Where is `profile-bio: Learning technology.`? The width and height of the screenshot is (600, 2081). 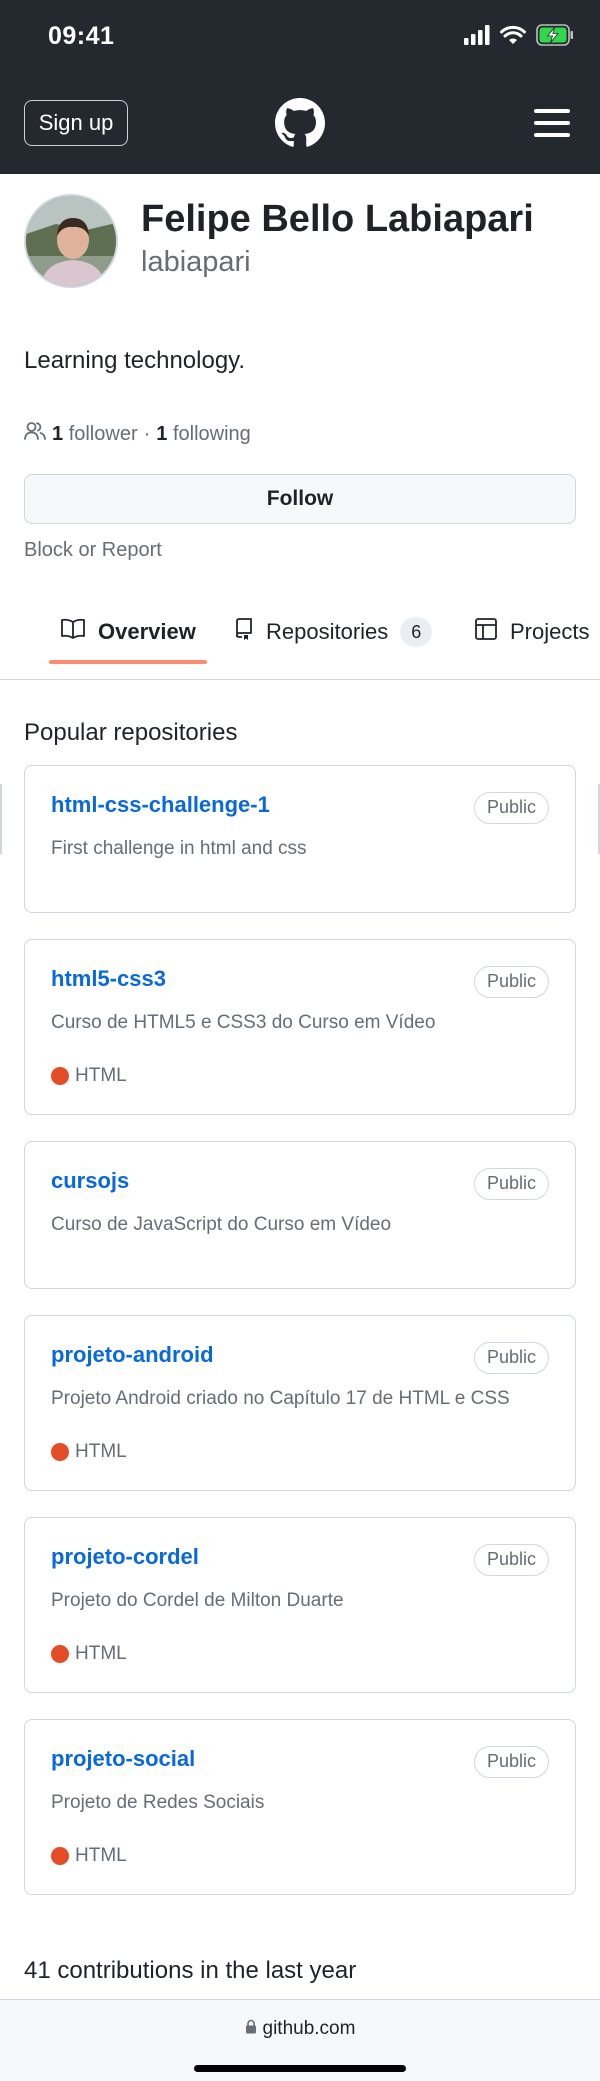
profile-bio: Learning technology. is located at coordinates (135, 360).